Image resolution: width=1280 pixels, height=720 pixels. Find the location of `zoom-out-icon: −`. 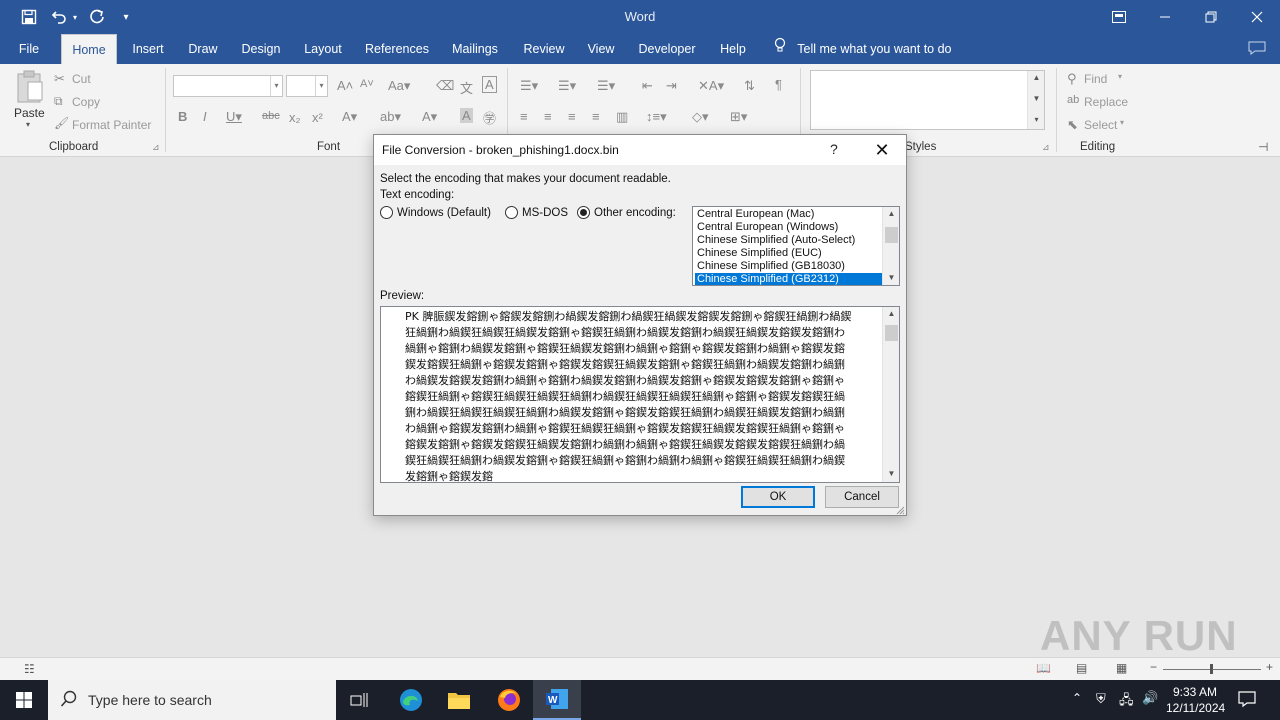

zoom-out-icon: − is located at coordinates (1153, 667).